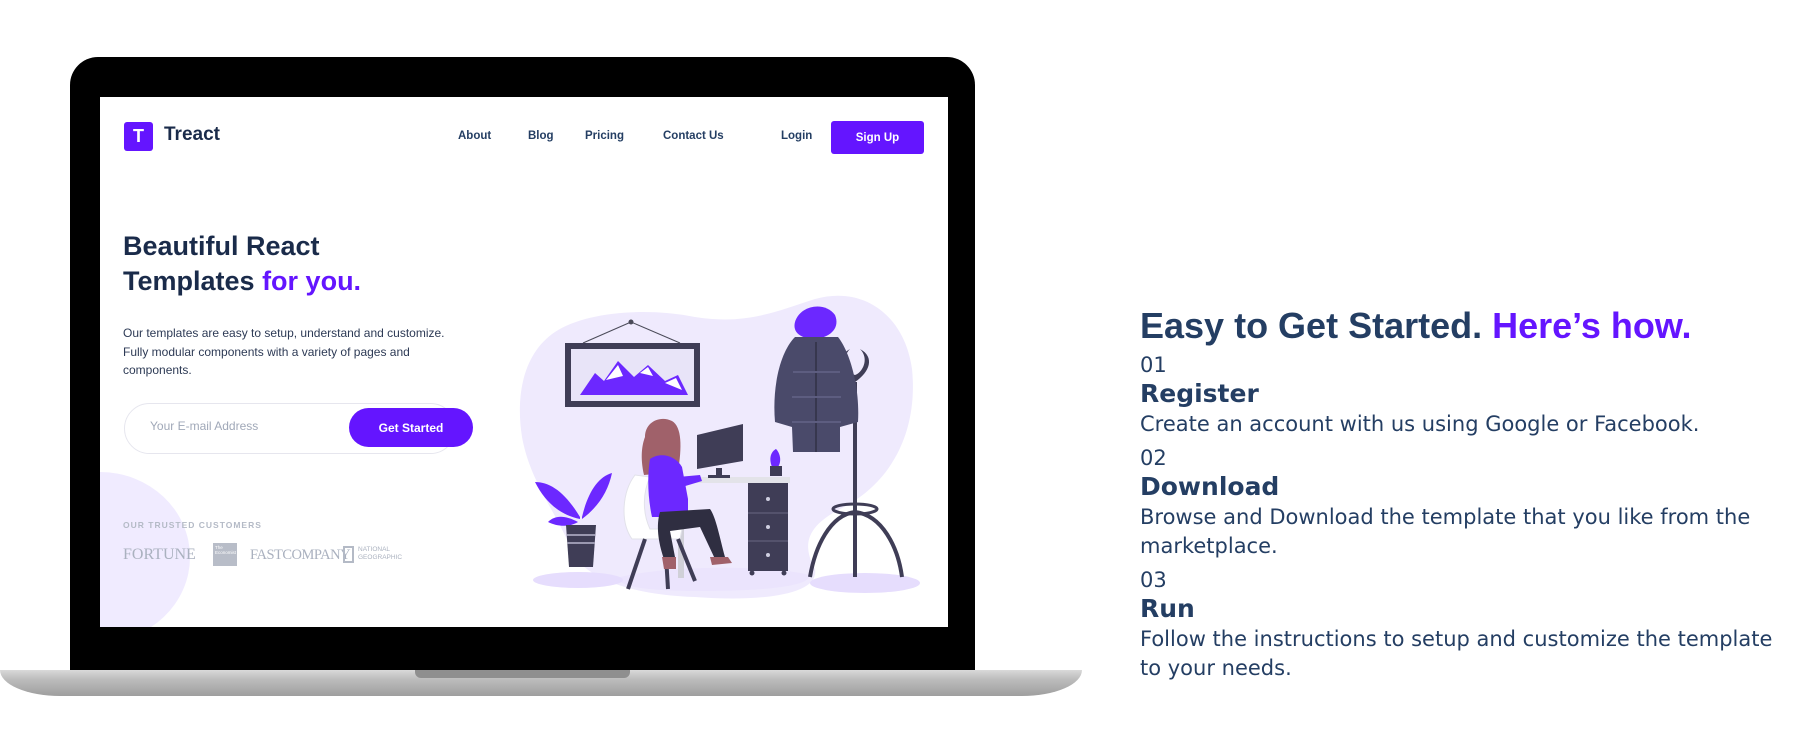 The width and height of the screenshot is (1800, 738). I want to click on step-heading: Run, so click(1167, 608).